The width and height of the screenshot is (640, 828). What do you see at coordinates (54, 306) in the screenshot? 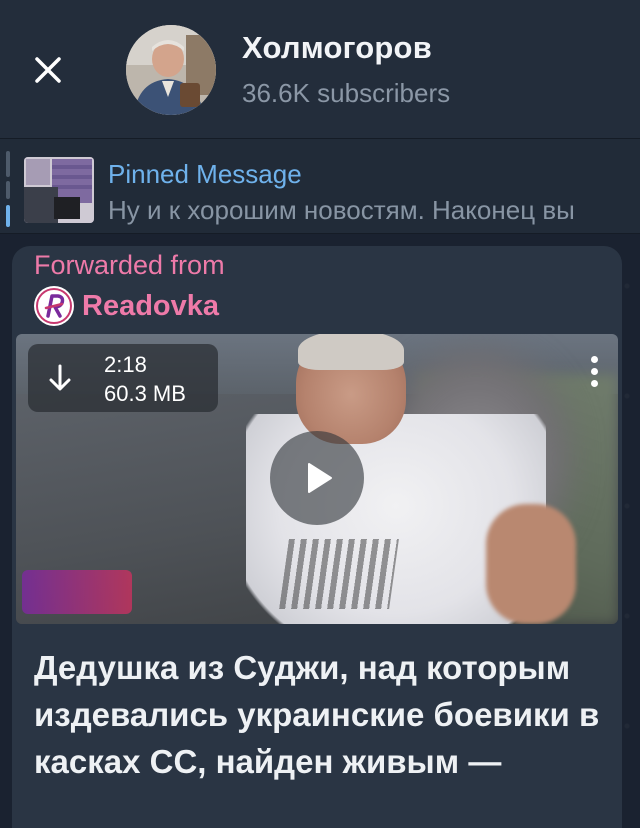
I see `readovka-logo-icon` at bounding box center [54, 306].